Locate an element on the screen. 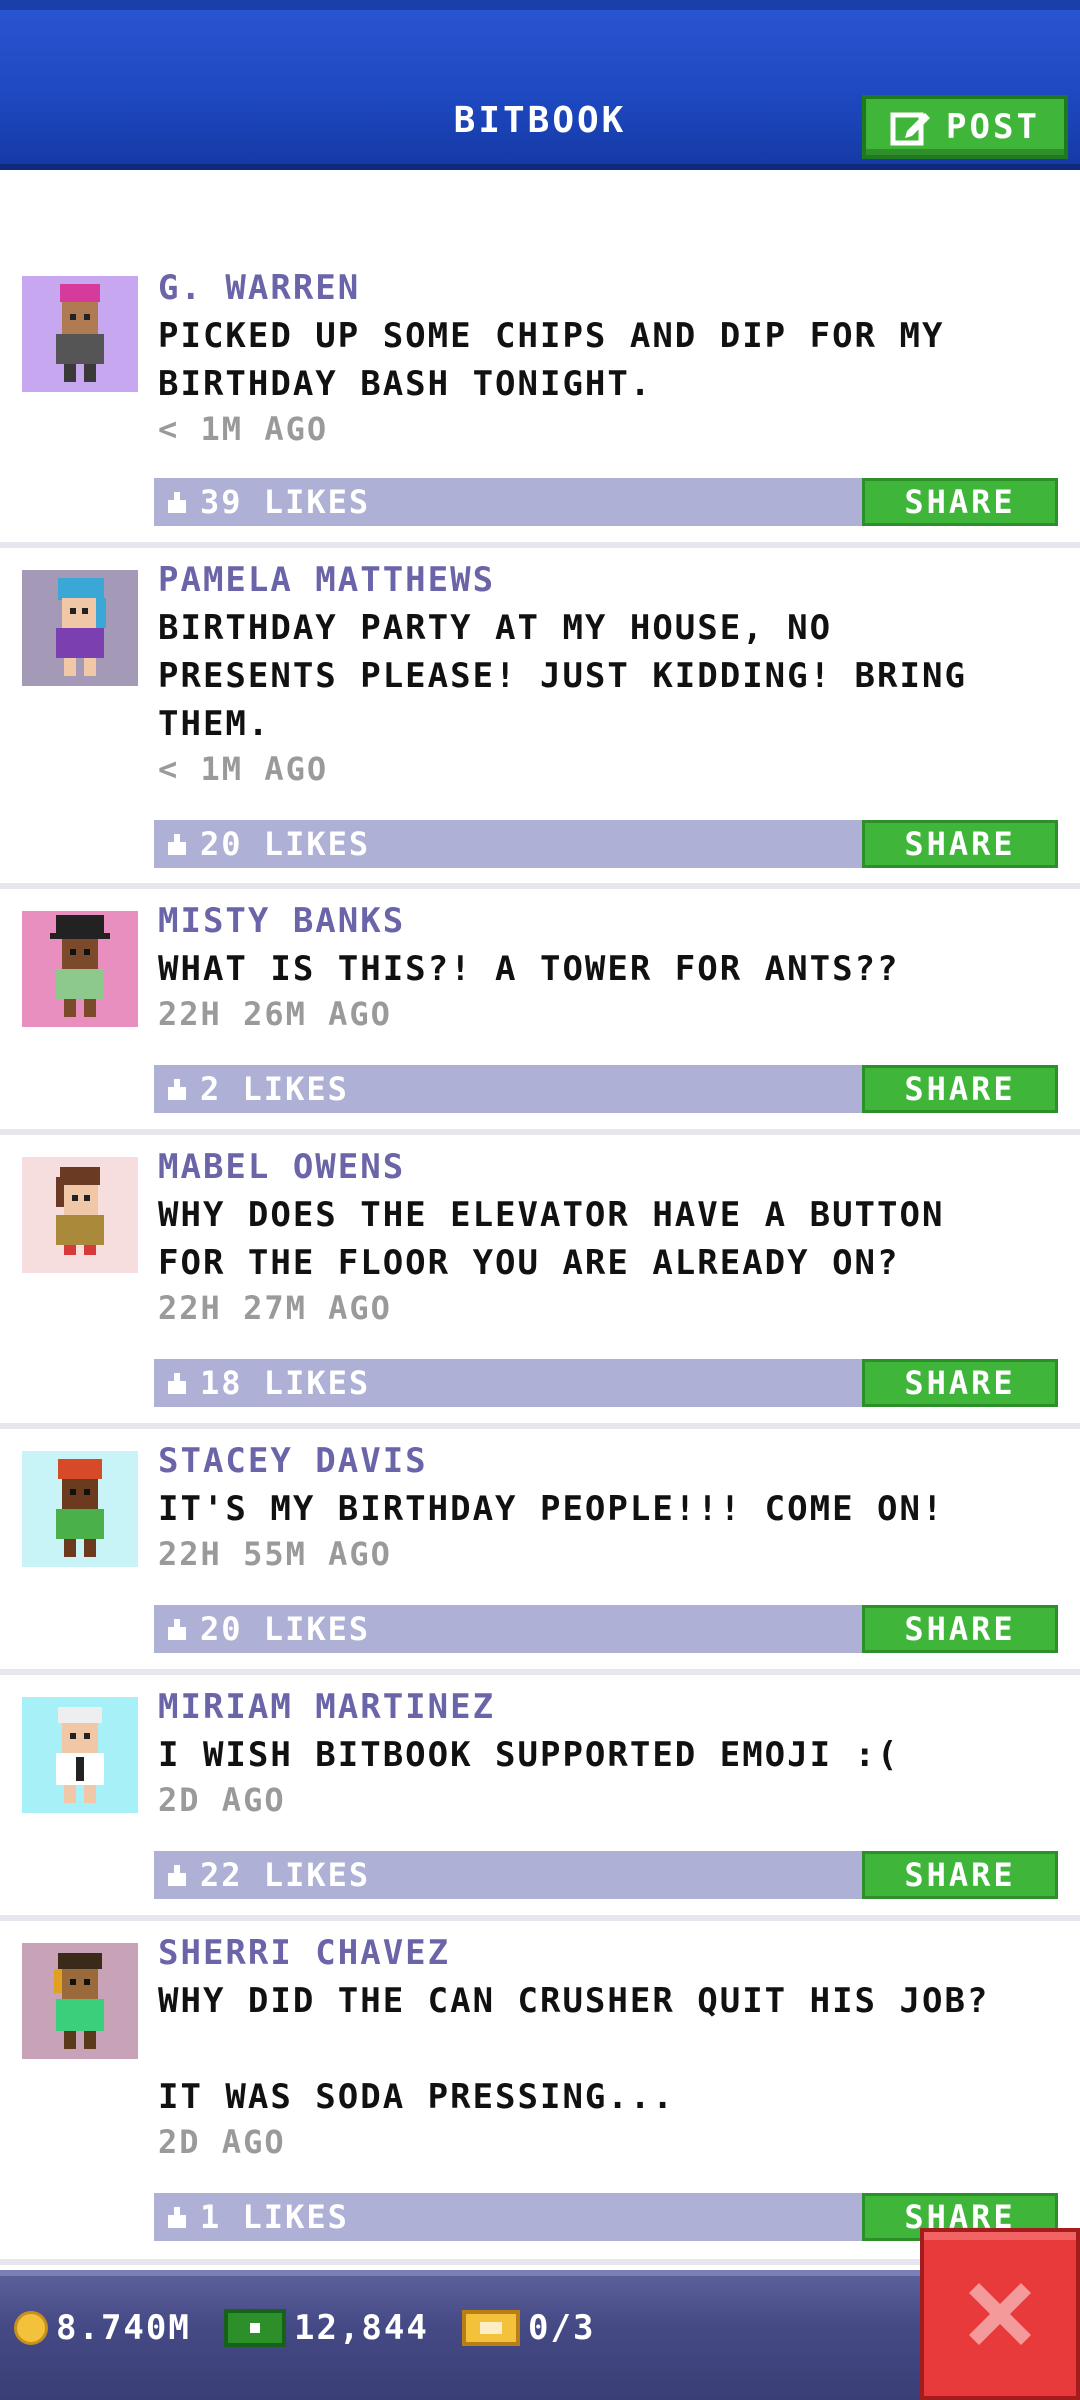  tickets-stat: 0/3 is located at coordinates (528, 2328).